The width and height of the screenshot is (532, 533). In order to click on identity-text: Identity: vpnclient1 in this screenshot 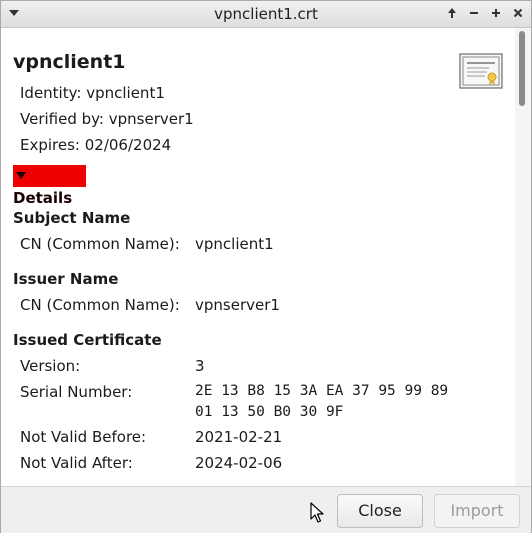, I will do `click(92, 93)`.